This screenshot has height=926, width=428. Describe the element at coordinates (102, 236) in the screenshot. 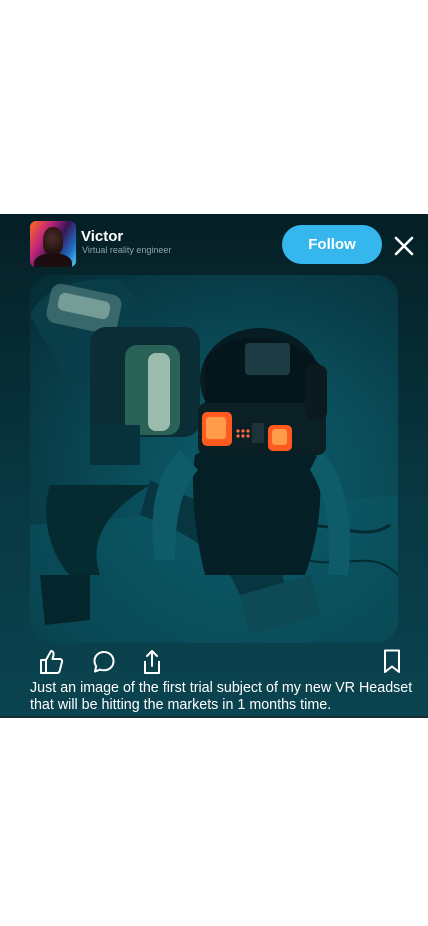

I see `user-name: Victor` at that location.